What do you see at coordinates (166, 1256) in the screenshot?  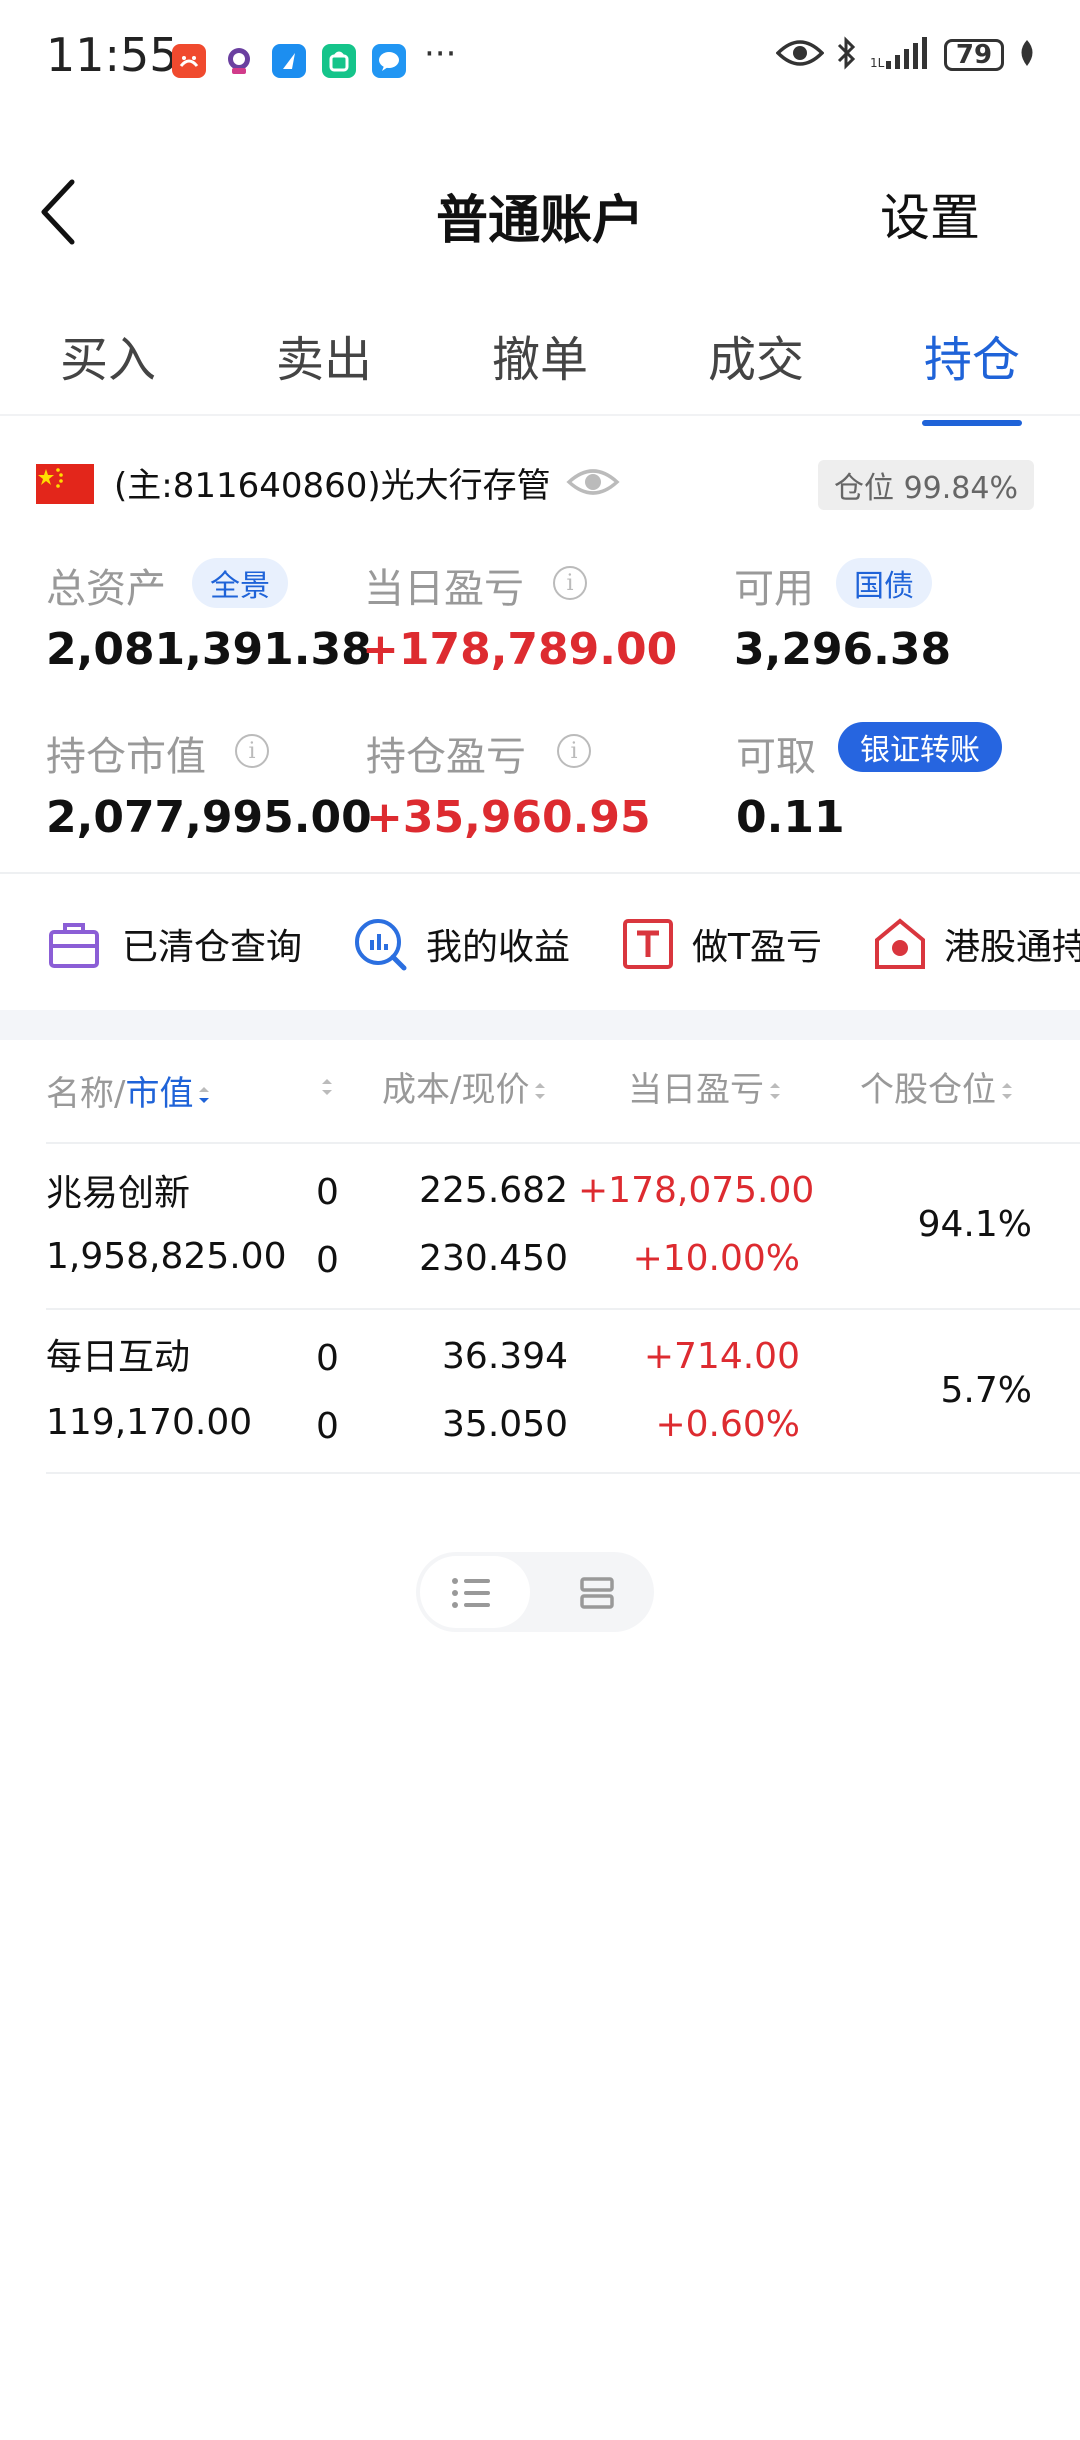 I see `stock-market-value: 1,958,825.00` at bounding box center [166, 1256].